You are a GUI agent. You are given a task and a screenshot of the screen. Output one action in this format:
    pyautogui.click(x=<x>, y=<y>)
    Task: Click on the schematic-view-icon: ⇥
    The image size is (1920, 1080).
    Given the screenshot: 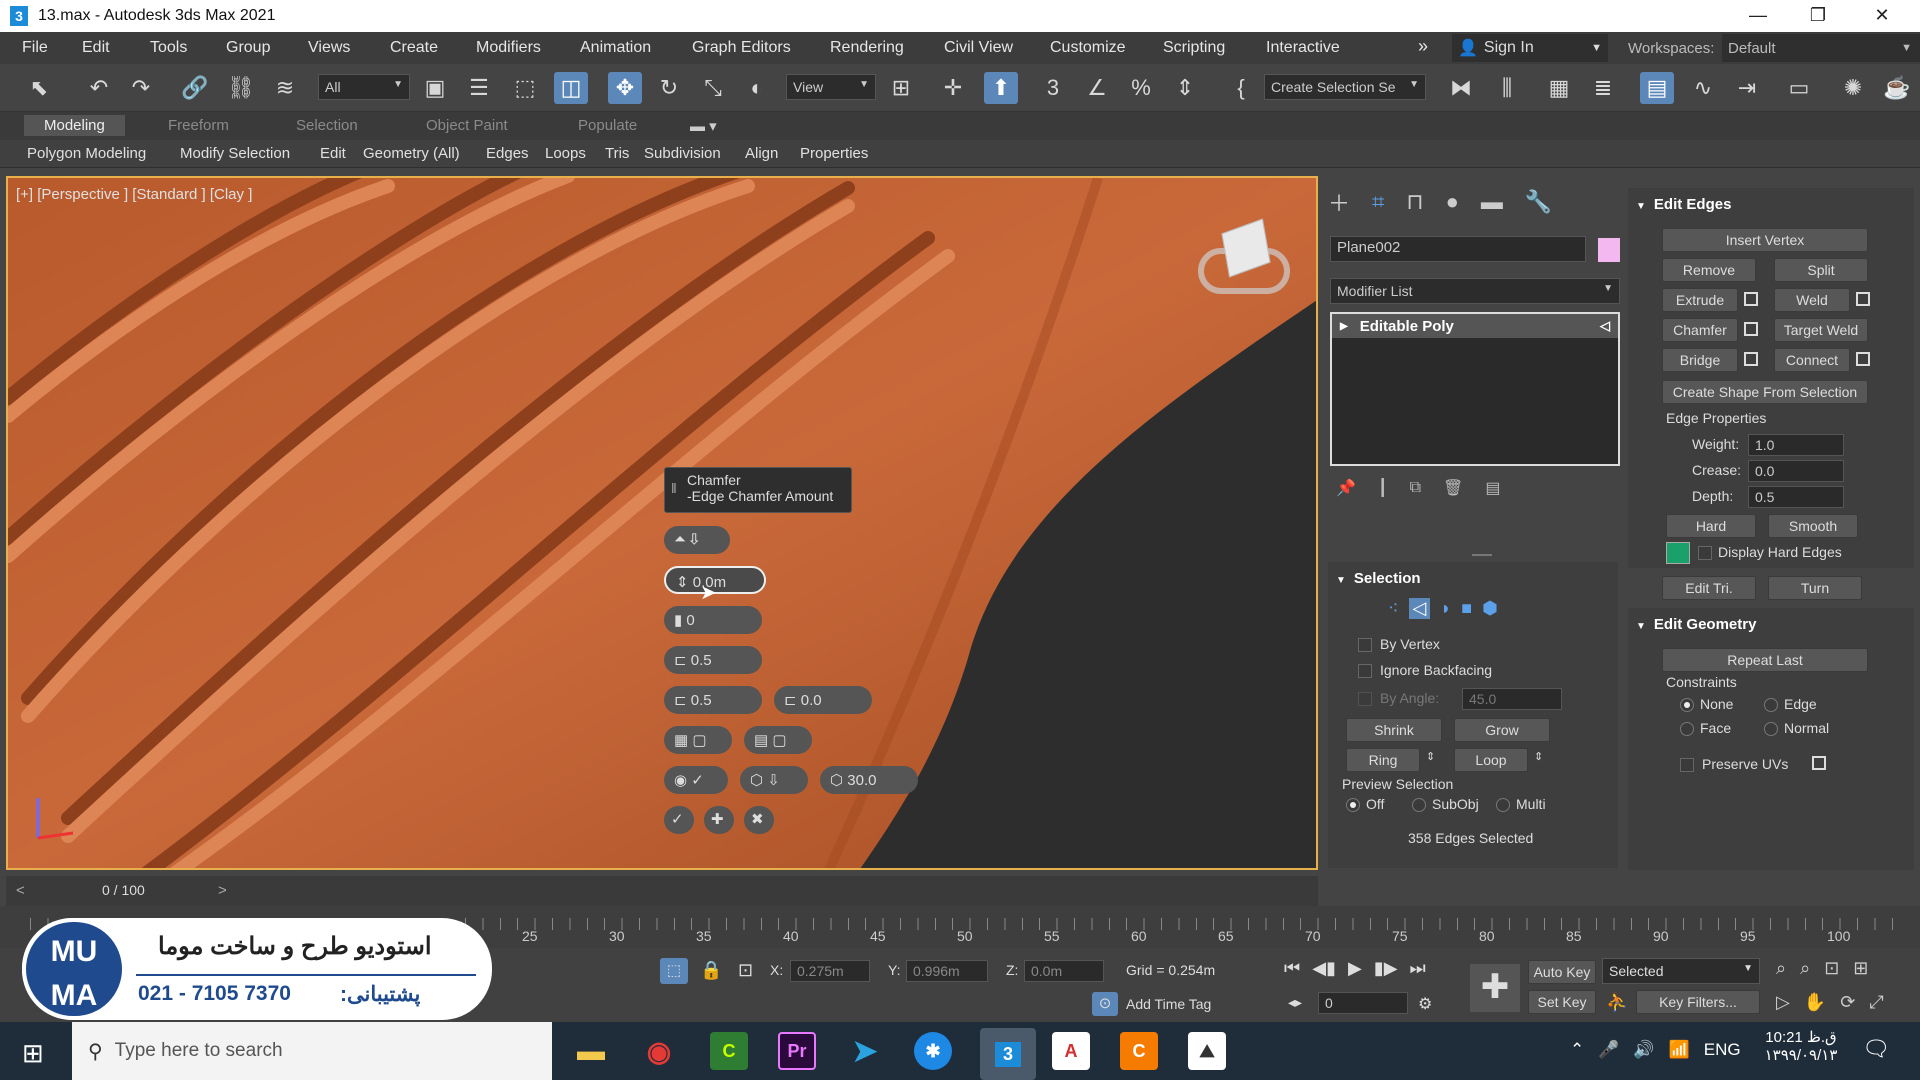 What is the action you would take?
    pyautogui.click(x=1747, y=88)
    